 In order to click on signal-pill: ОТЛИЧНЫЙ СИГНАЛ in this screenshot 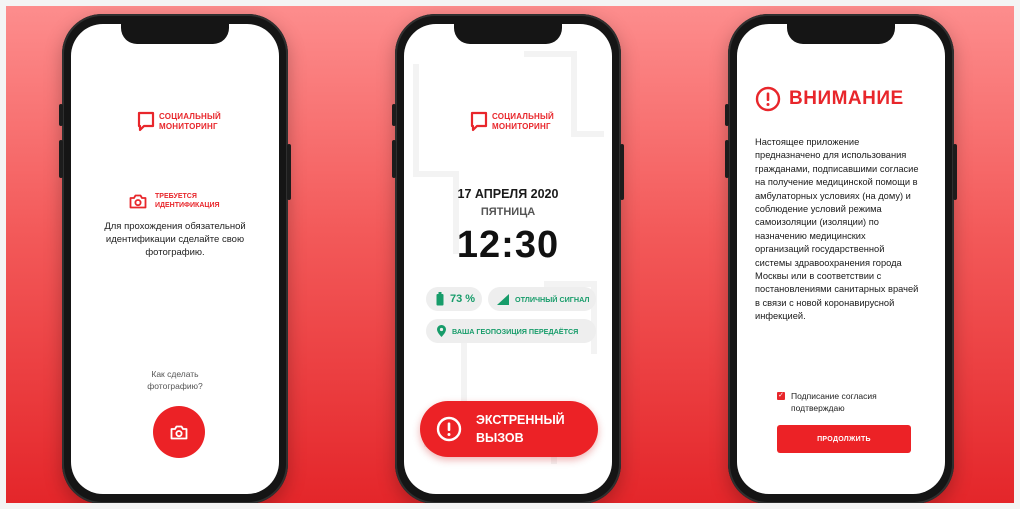, I will do `click(542, 299)`.